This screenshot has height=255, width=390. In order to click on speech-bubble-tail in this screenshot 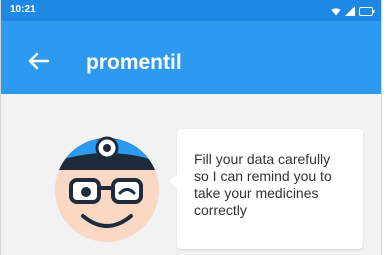, I will do `click(173, 181)`.